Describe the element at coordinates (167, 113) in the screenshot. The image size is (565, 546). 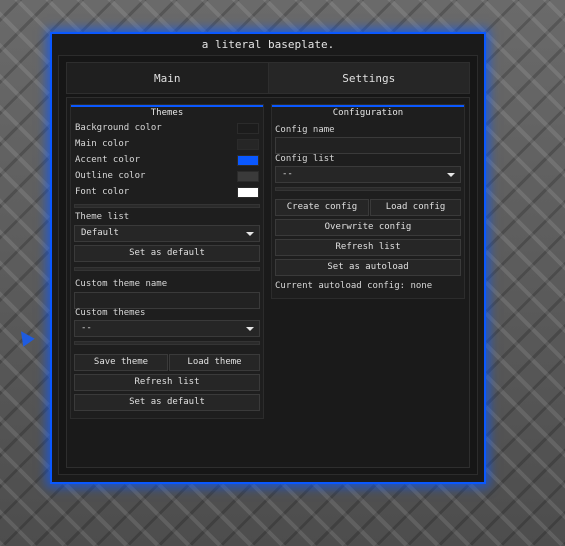
I see `themes-panel-title: Themes` at that location.